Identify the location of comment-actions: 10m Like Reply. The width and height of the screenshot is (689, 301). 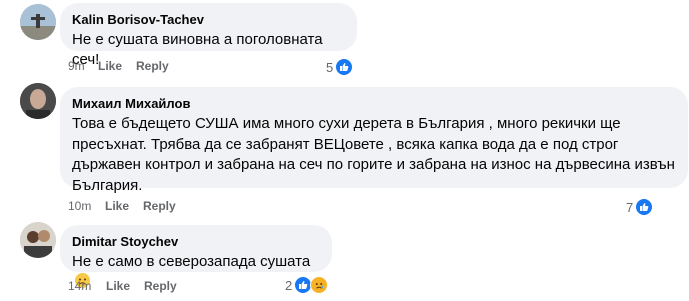
(122, 206).